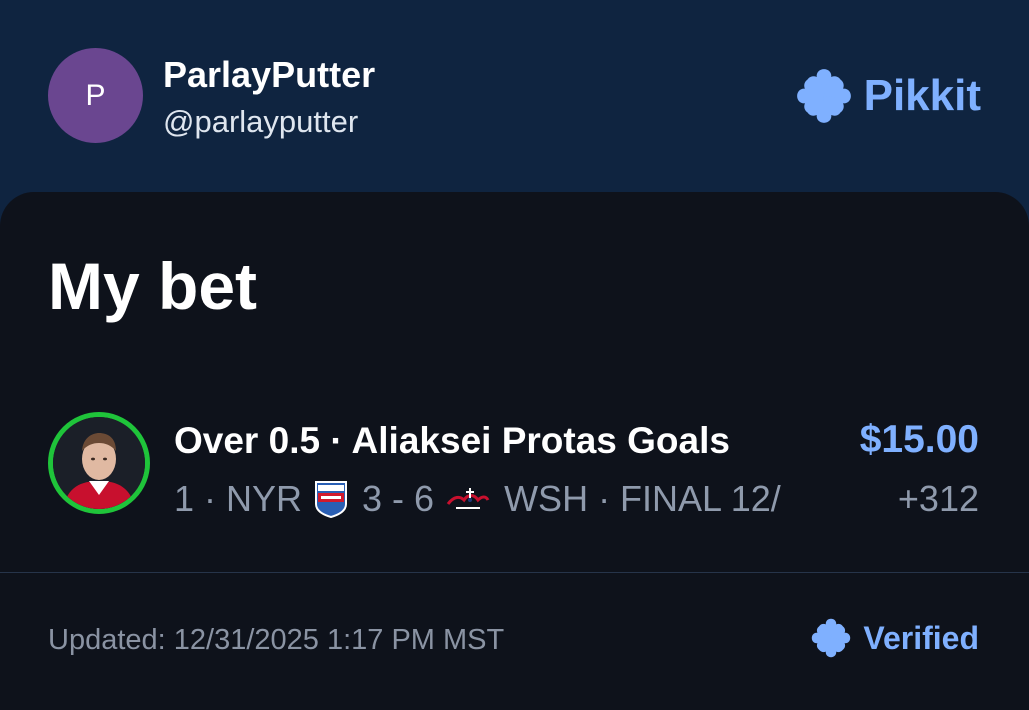 The width and height of the screenshot is (1029, 710). I want to click on avatar: P, so click(95, 95).